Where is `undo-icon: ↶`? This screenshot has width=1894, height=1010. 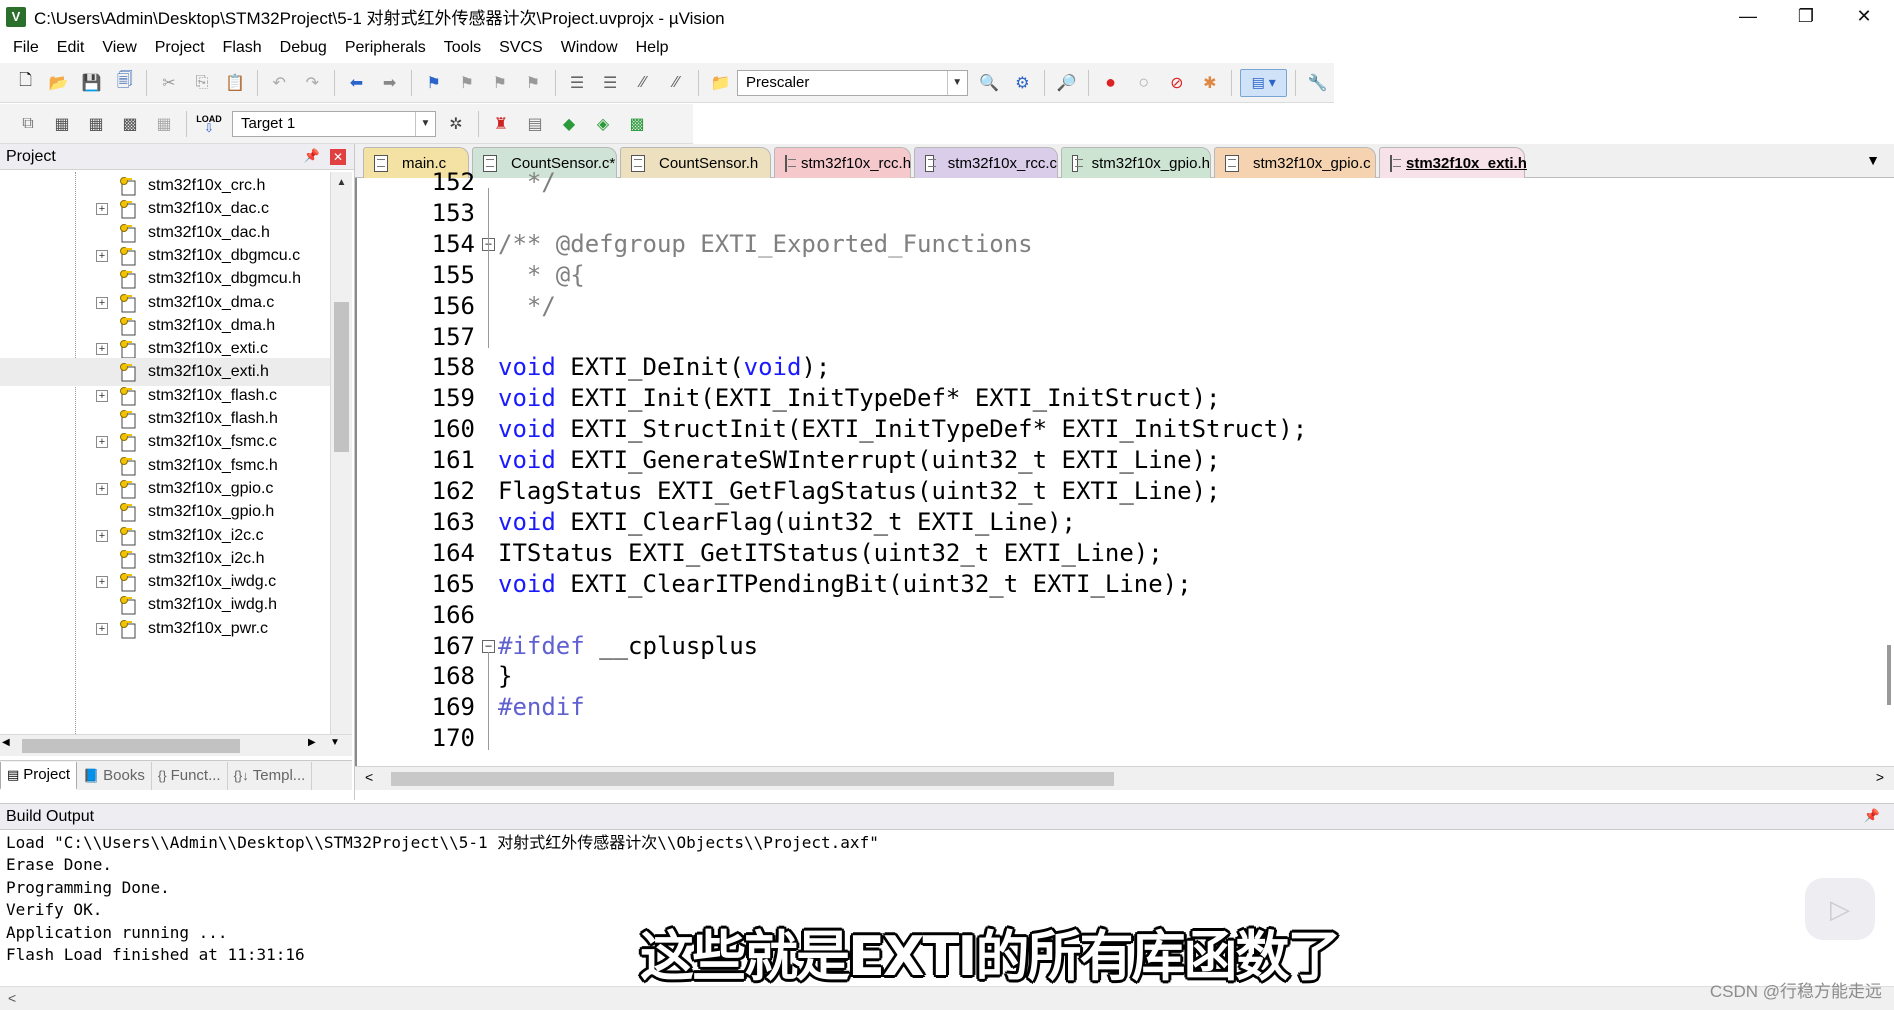
undo-icon: ↶ is located at coordinates (279, 83).